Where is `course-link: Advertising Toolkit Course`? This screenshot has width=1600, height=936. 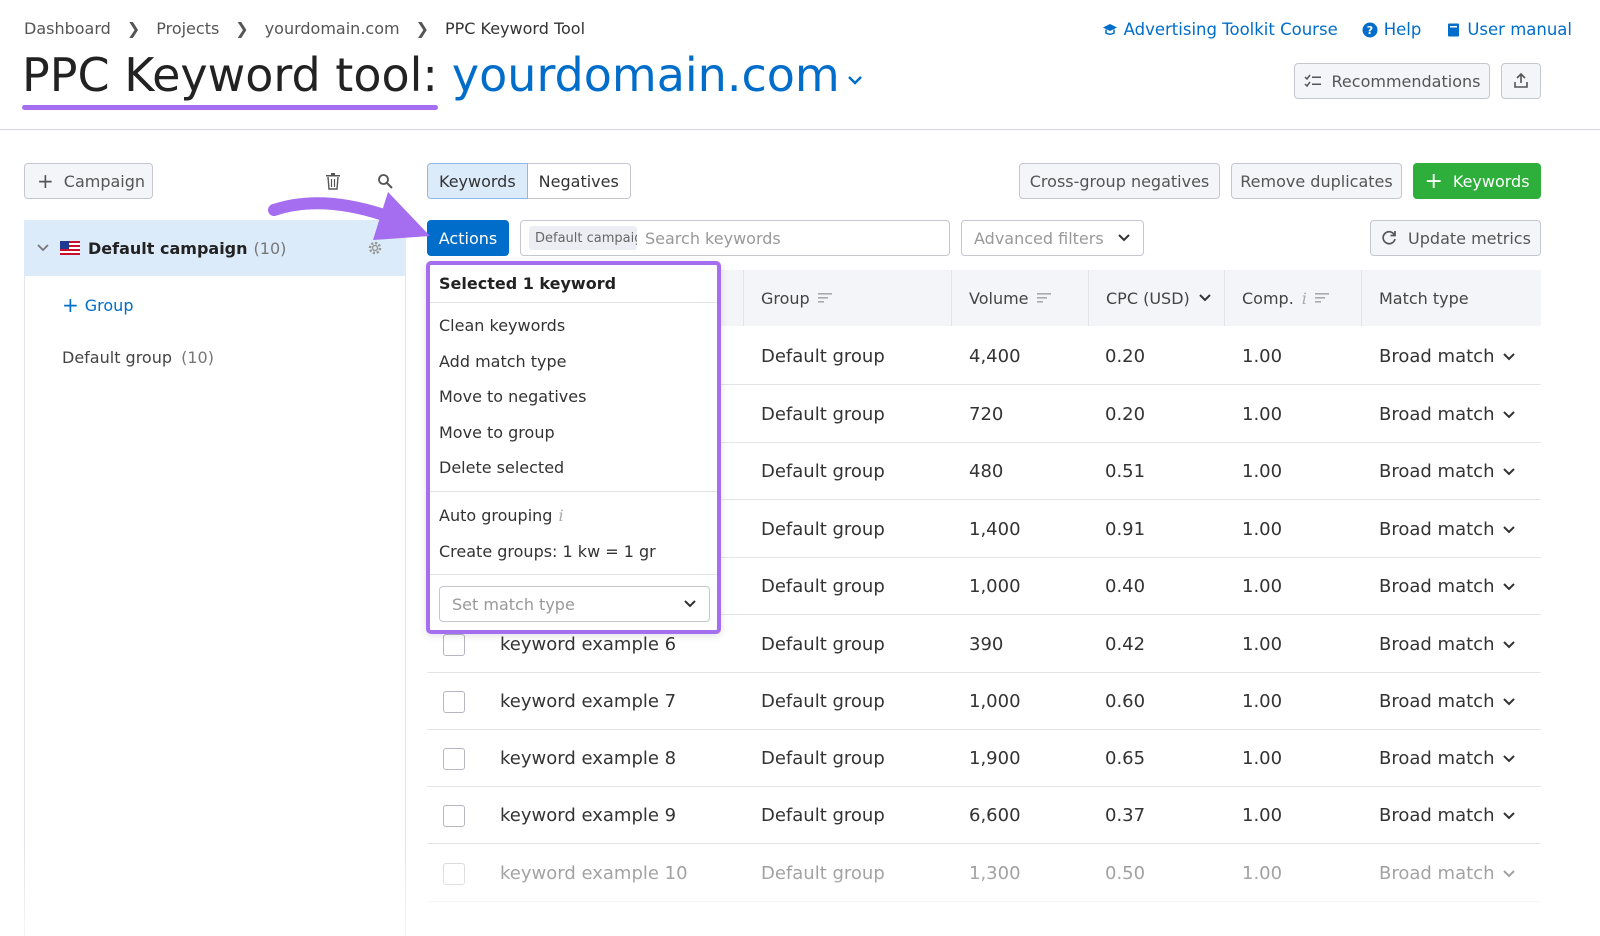
course-link: Advertising Toolkit Course is located at coordinates (1220, 29).